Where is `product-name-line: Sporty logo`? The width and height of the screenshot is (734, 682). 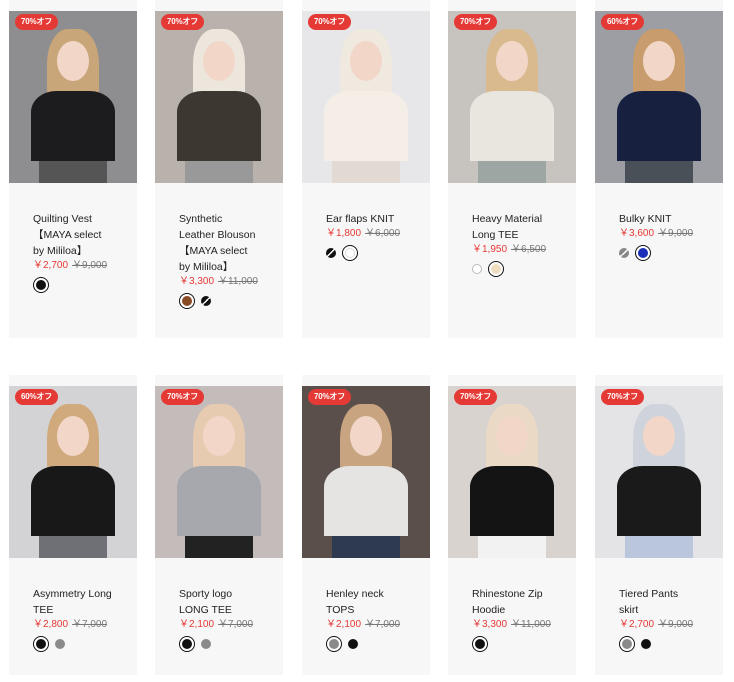
product-name-line: Sporty logo is located at coordinates (206, 594).